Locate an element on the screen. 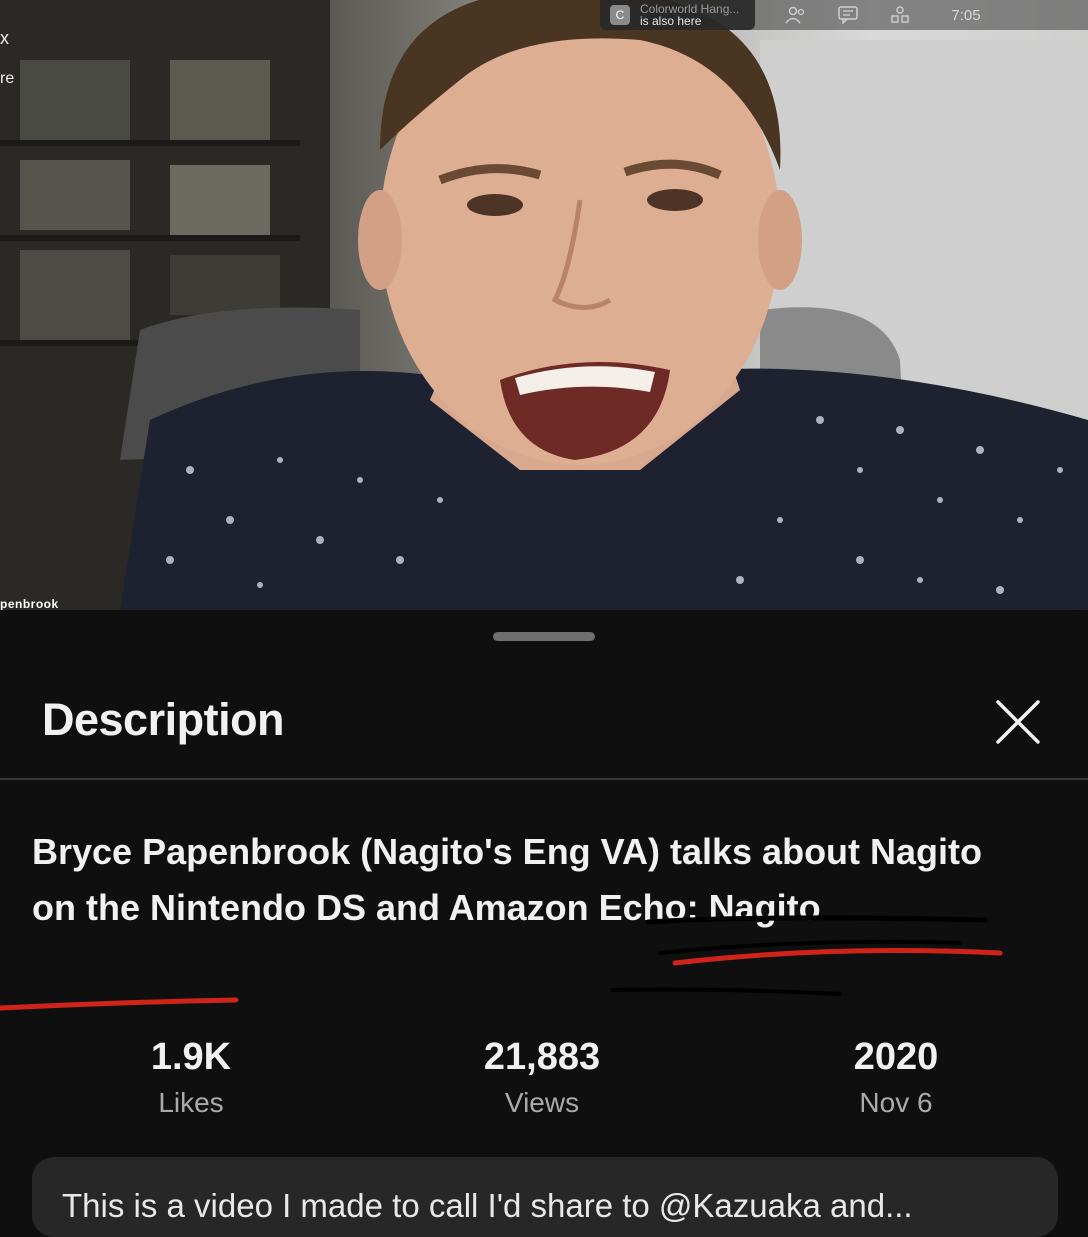 This screenshot has width=1088, height=1237. video-stats: 1.9K Likes 21,883 Views 2020 Nov 6 is located at coordinates (544, 1080).